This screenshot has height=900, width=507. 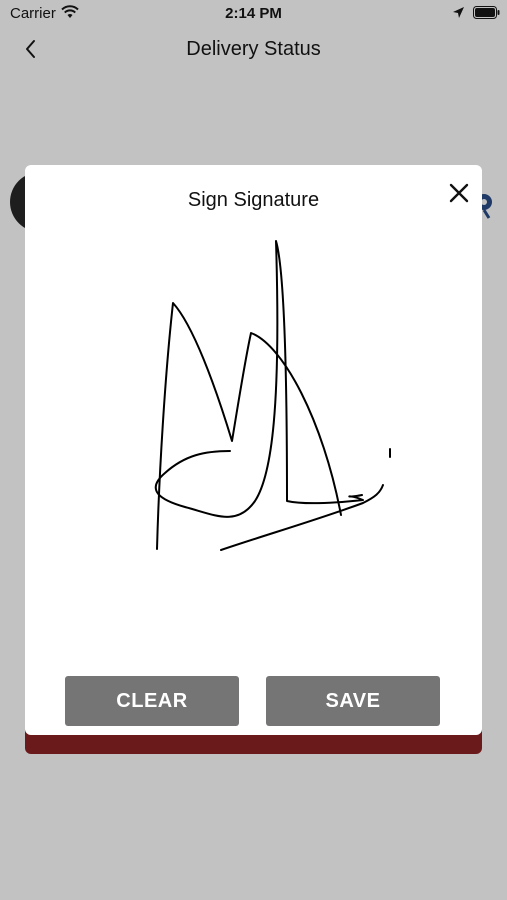 What do you see at coordinates (152, 701) in the screenshot?
I see `clear-button: CLEAR` at bounding box center [152, 701].